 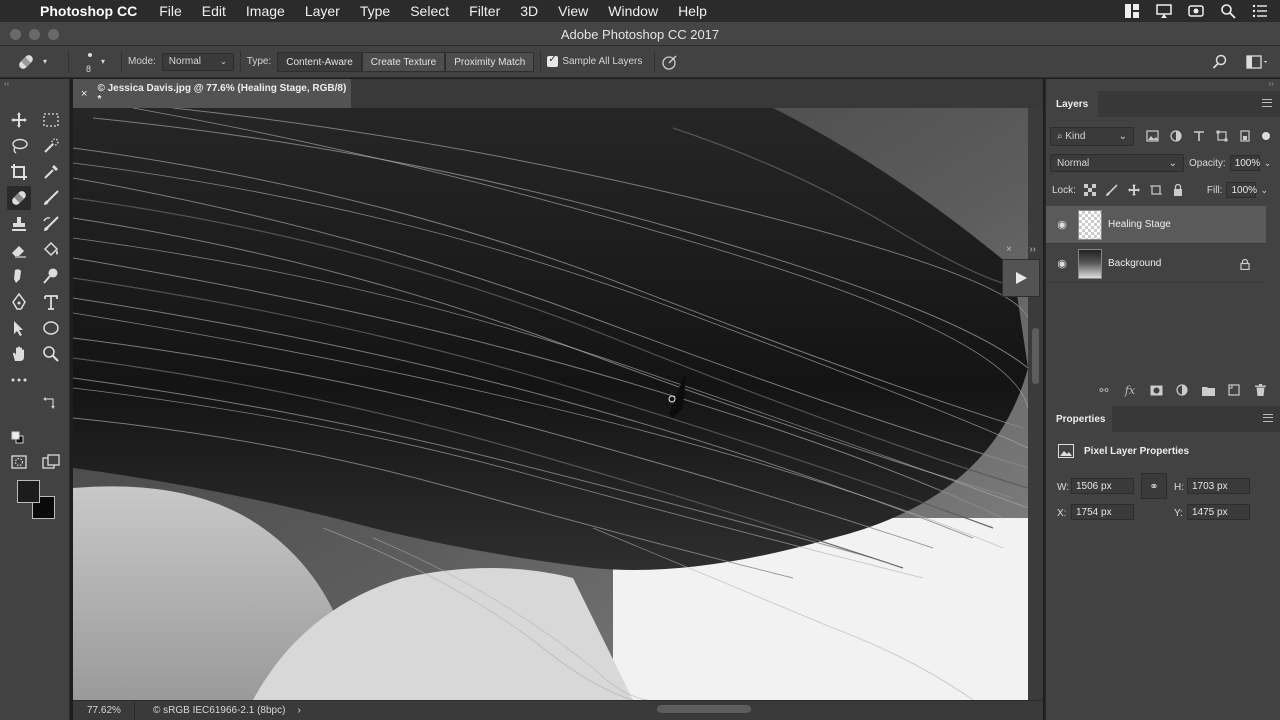 What do you see at coordinates (19, 302) in the screenshot?
I see `pen-tool-icon` at bounding box center [19, 302].